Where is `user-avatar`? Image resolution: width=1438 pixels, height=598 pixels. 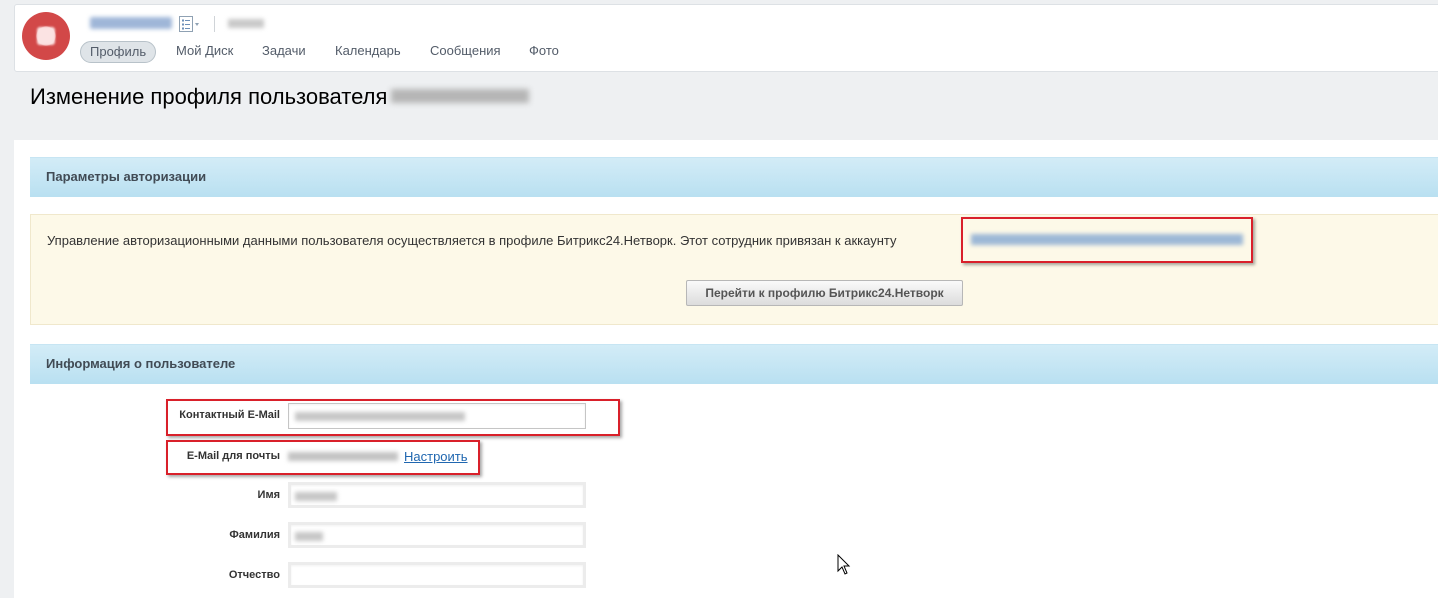
user-avatar is located at coordinates (46, 36).